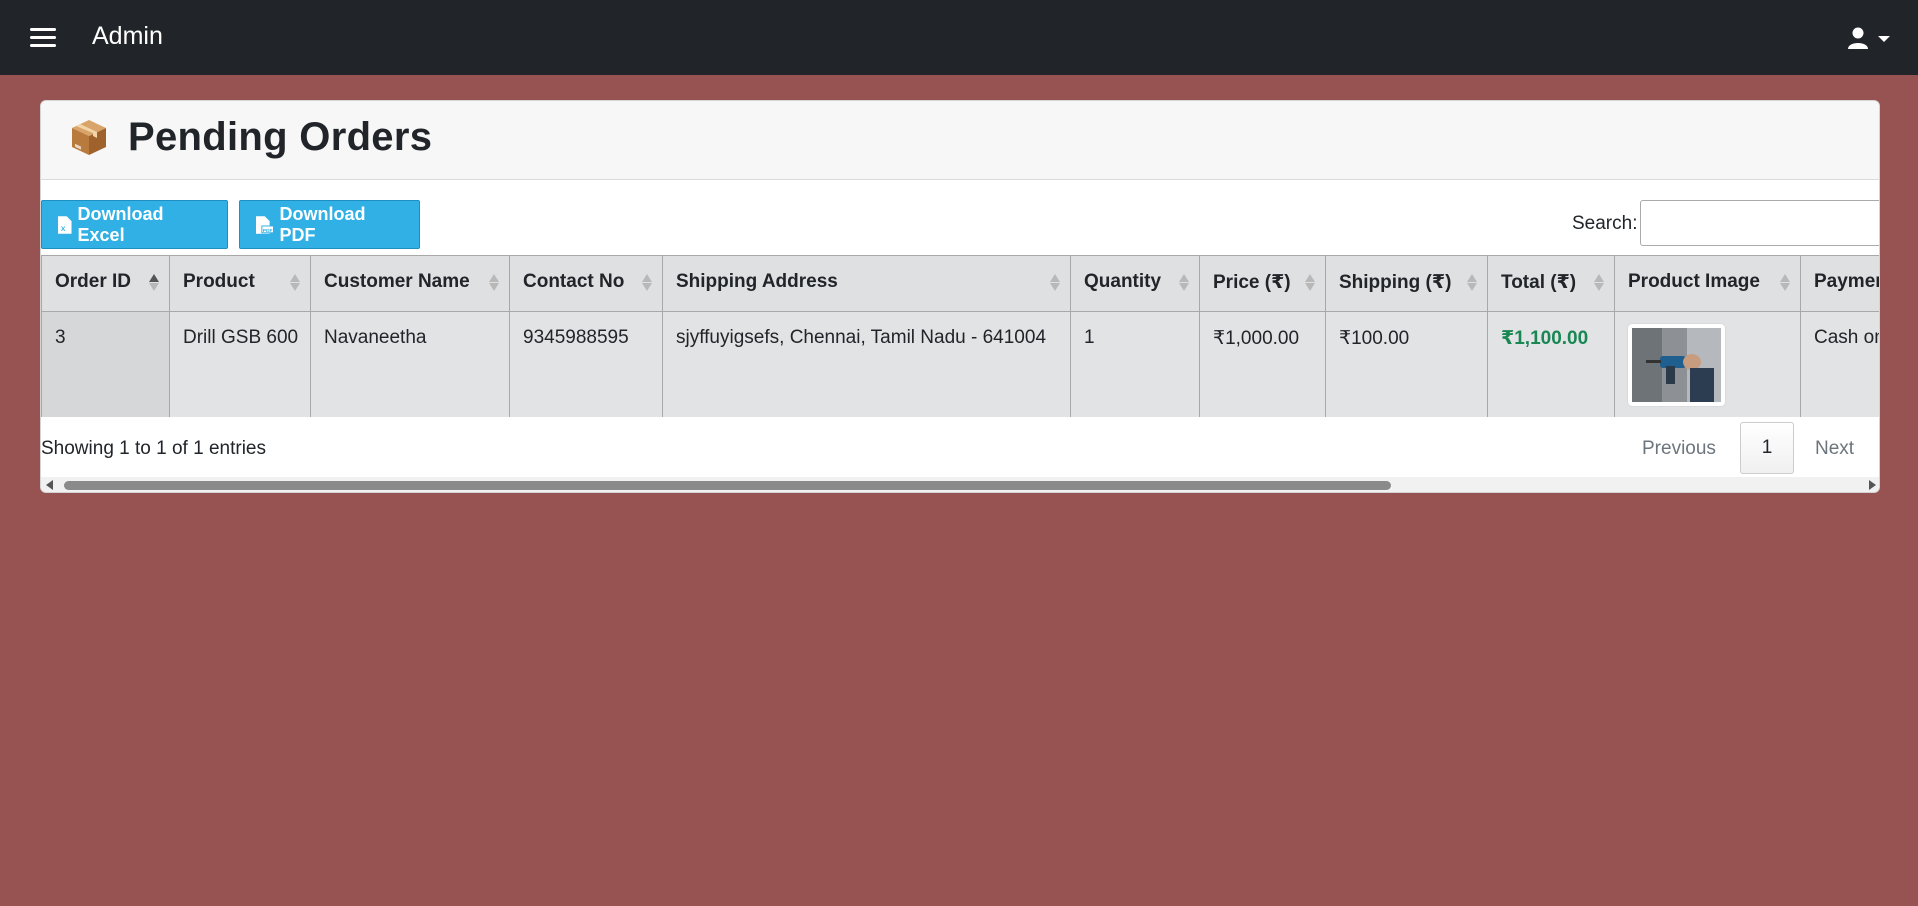 The width and height of the screenshot is (1918, 906). What do you see at coordinates (1262, 364) in the screenshot?
I see `cell-price: ₹1,000.00` at bounding box center [1262, 364].